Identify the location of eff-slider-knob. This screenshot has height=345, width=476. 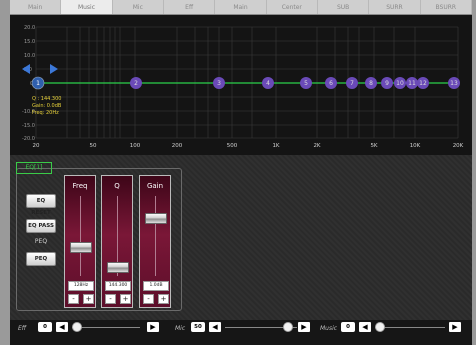
(77, 327).